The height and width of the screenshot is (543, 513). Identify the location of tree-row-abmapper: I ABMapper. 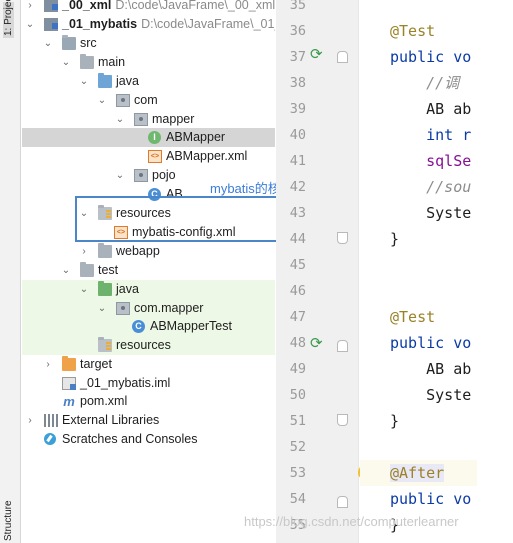
(148, 137).